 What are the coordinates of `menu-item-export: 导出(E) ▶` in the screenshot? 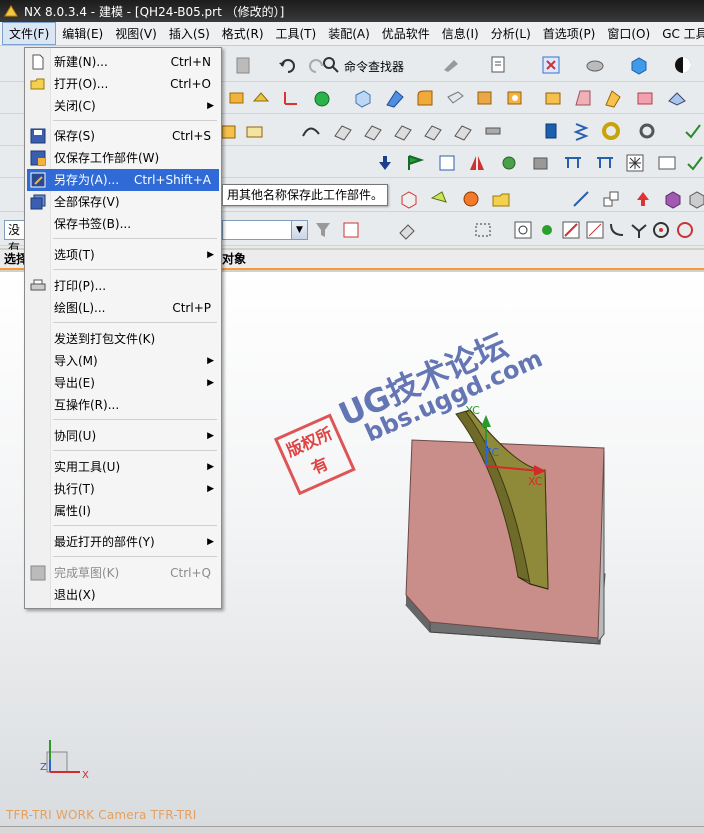 It's located at (123, 383).